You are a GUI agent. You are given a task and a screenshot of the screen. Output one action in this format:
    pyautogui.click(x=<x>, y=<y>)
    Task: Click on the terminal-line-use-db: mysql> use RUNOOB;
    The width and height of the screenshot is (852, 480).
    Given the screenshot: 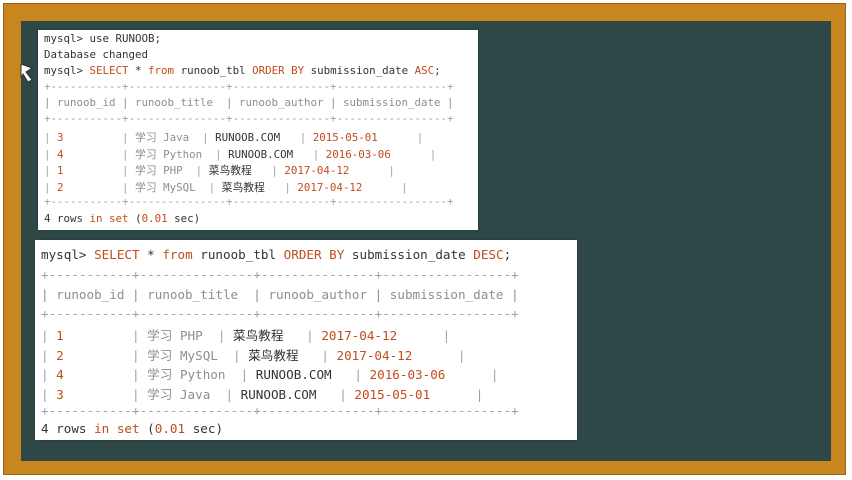 What is the action you would take?
    pyautogui.click(x=103, y=38)
    